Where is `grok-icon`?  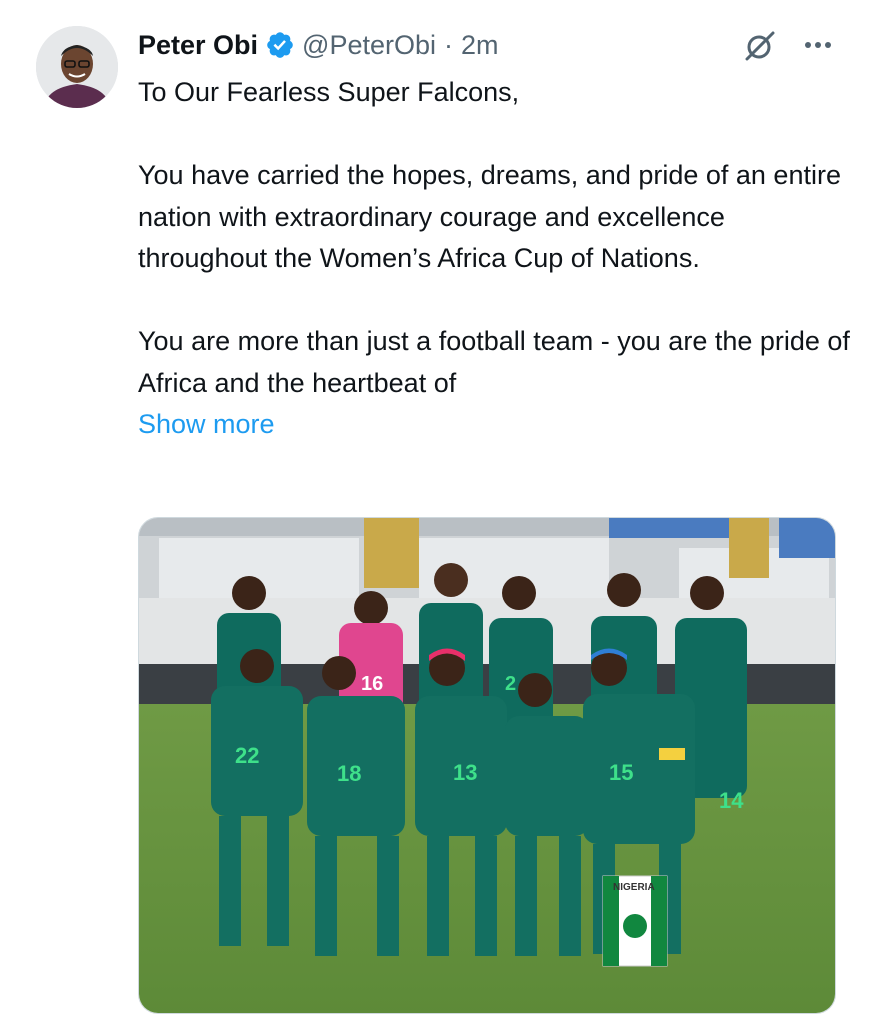
grok-icon is located at coordinates (760, 46).